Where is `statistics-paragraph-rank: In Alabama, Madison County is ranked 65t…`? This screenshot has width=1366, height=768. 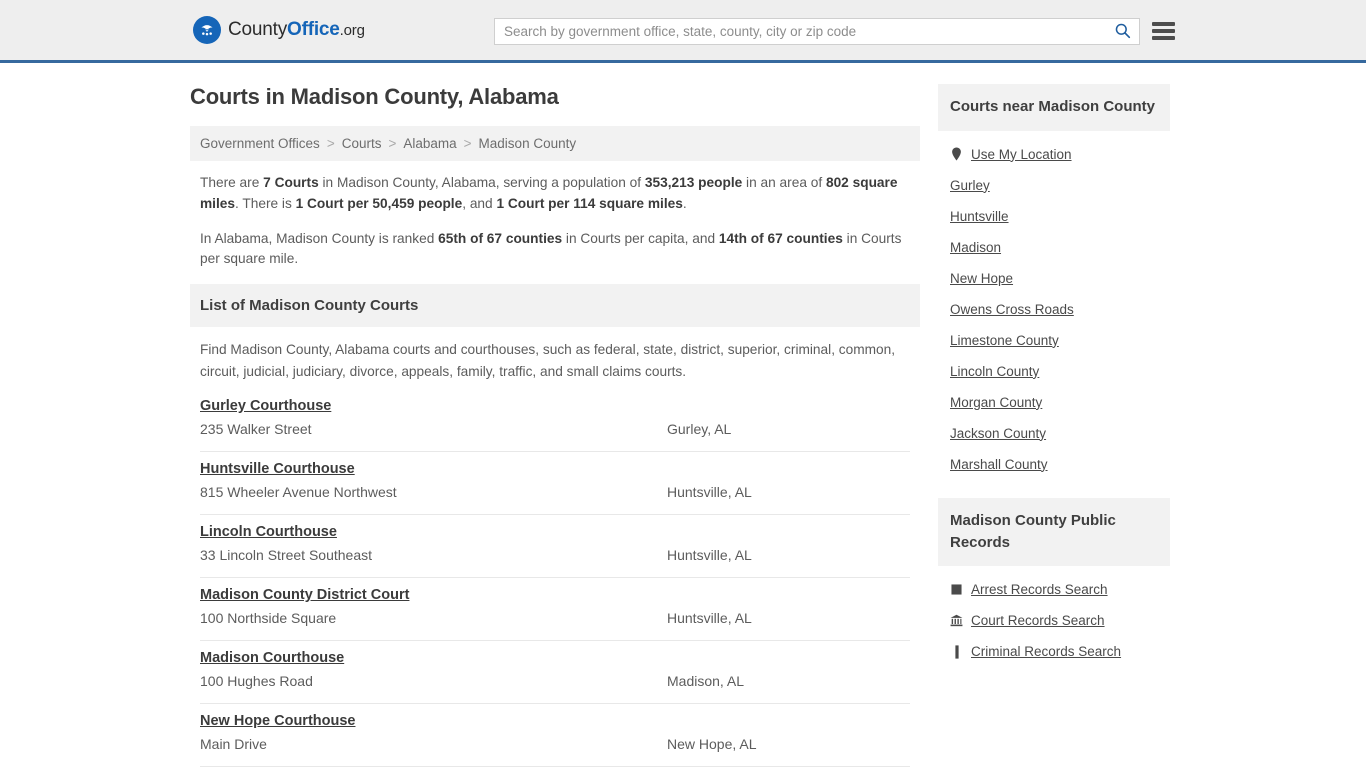 statistics-paragraph-rank: In Alabama, Madison County is ranked 65t… is located at coordinates (555, 250).